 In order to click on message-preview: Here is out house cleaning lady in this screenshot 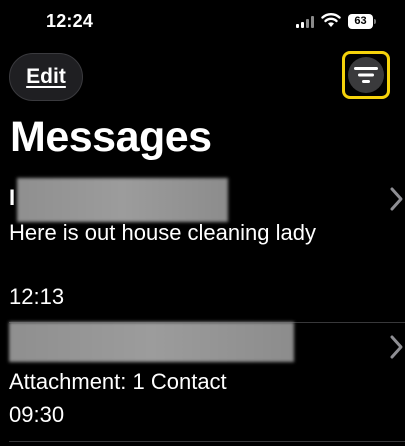, I will do `click(162, 232)`.